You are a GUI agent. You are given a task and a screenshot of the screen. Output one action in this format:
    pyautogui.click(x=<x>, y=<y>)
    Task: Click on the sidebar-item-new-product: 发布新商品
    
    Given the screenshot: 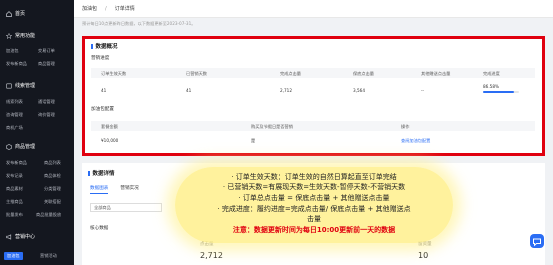 What is the action you would take?
    pyautogui.click(x=16, y=163)
    